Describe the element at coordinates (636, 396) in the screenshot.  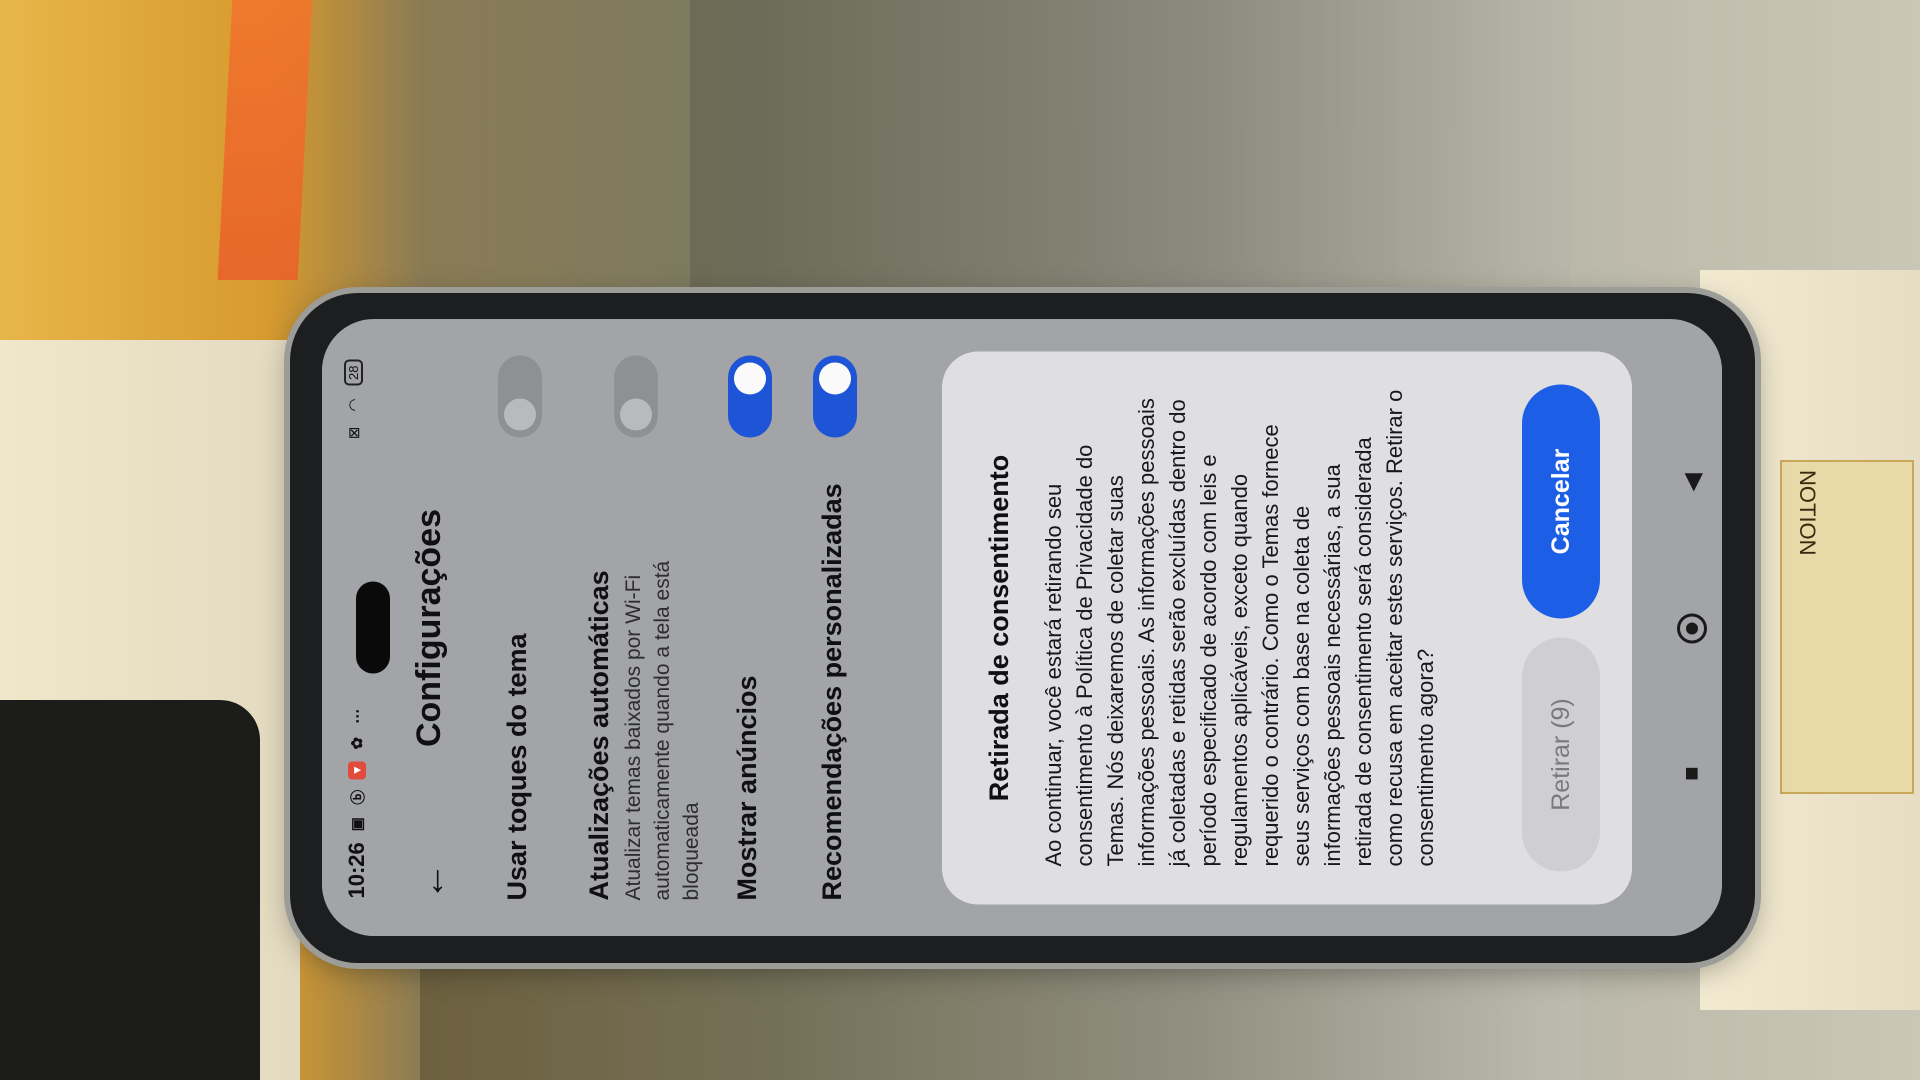
I see `toggle-auto-updates` at that location.